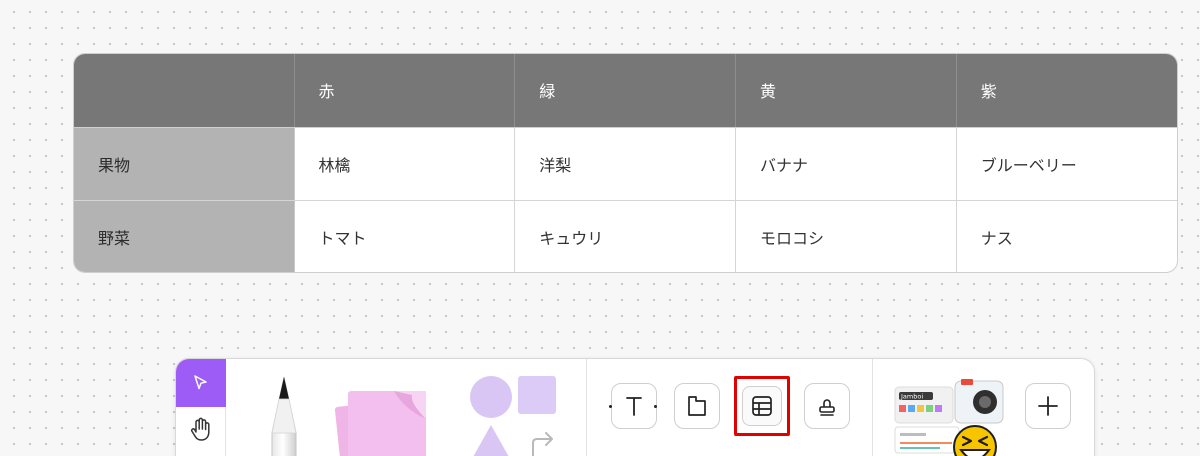  Describe the element at coordinates (846, 91) in the screenshot. I see `table-header-cell: 黄` at that location.